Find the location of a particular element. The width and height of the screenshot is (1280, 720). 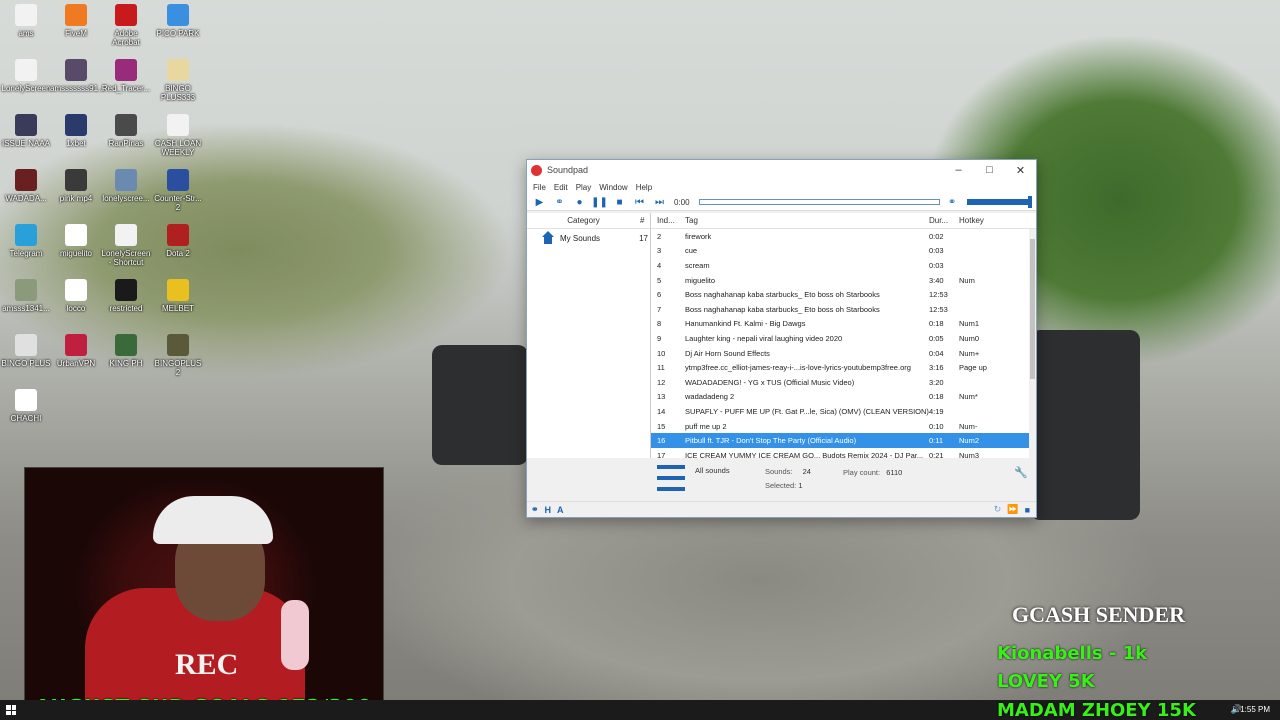

window-title: Soundpad is located at coordinates (568, 170).